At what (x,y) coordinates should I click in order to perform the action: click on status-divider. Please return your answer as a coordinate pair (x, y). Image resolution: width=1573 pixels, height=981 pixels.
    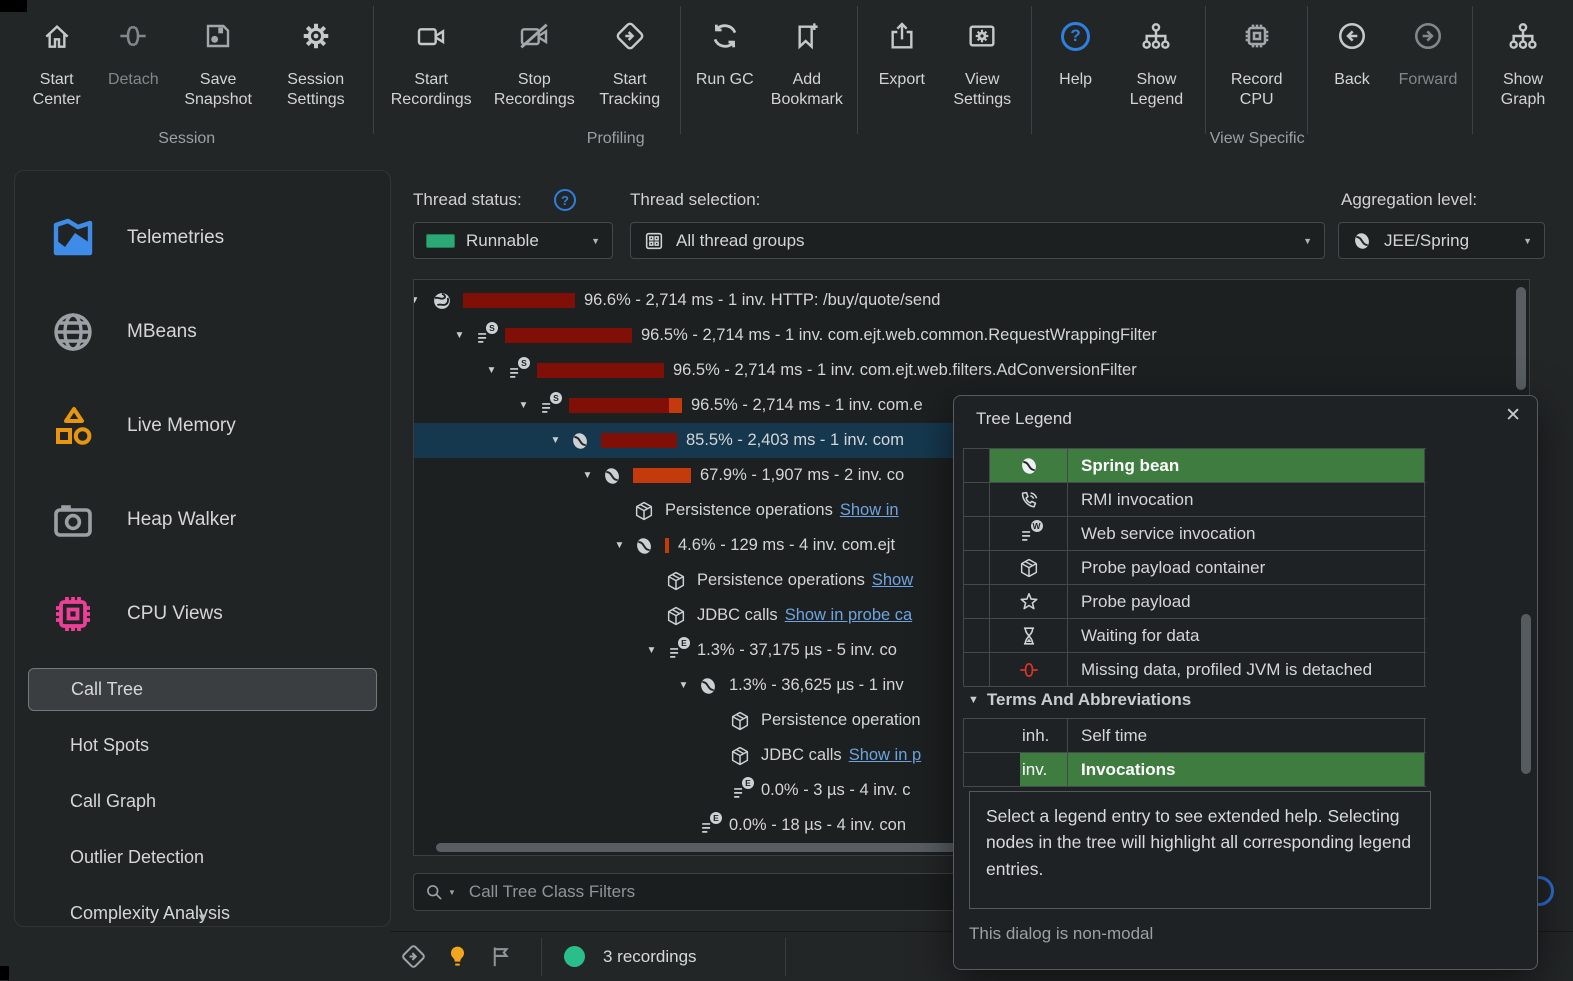
    Looking at the image, I should click on (785, 956).